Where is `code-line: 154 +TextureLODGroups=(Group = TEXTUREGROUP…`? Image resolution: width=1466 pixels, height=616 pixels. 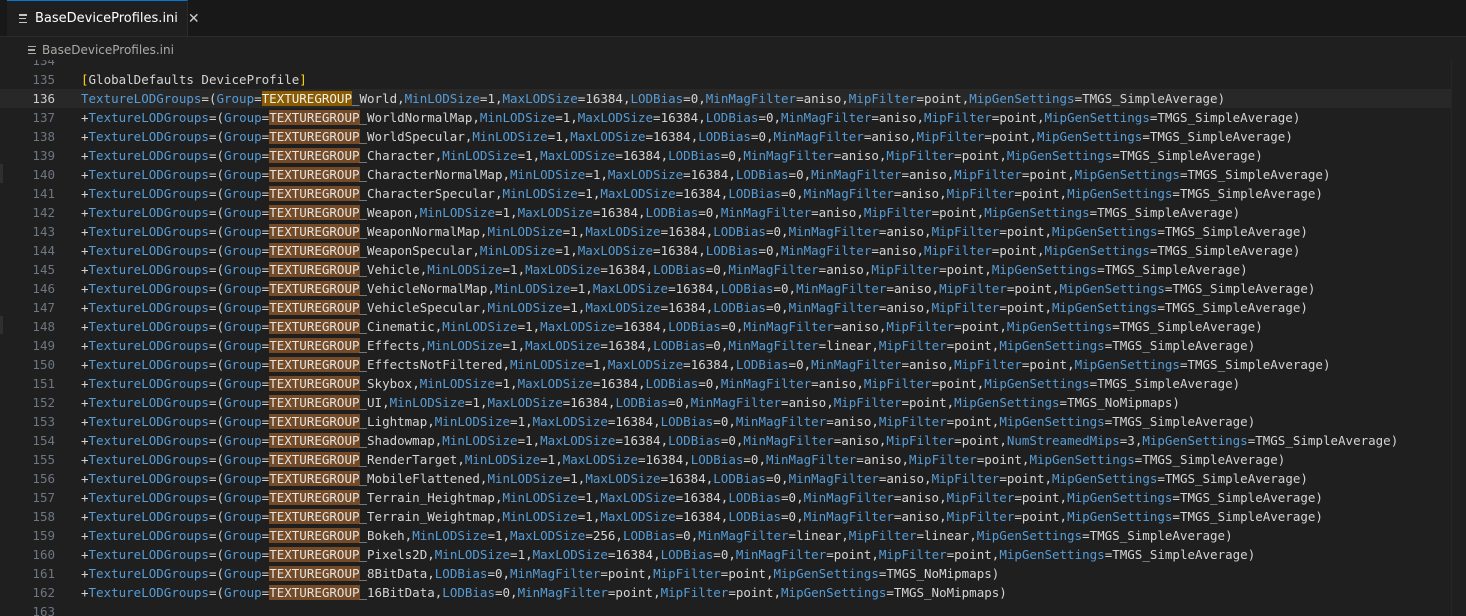
code-line: 154 +TextureLODGroups=(Group = TEXTUREGROUP… is located at coordinates (733, 440).